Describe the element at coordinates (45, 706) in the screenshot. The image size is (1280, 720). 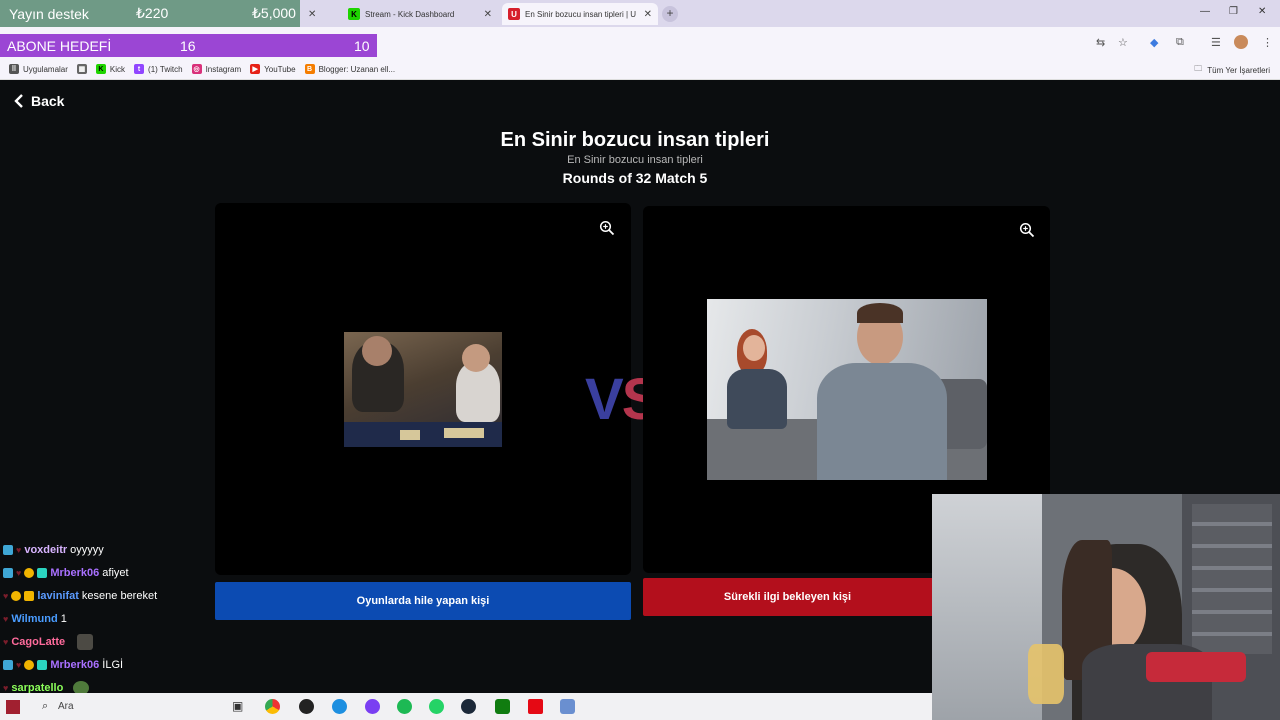
I see `search-icon: ⌕` at that location.